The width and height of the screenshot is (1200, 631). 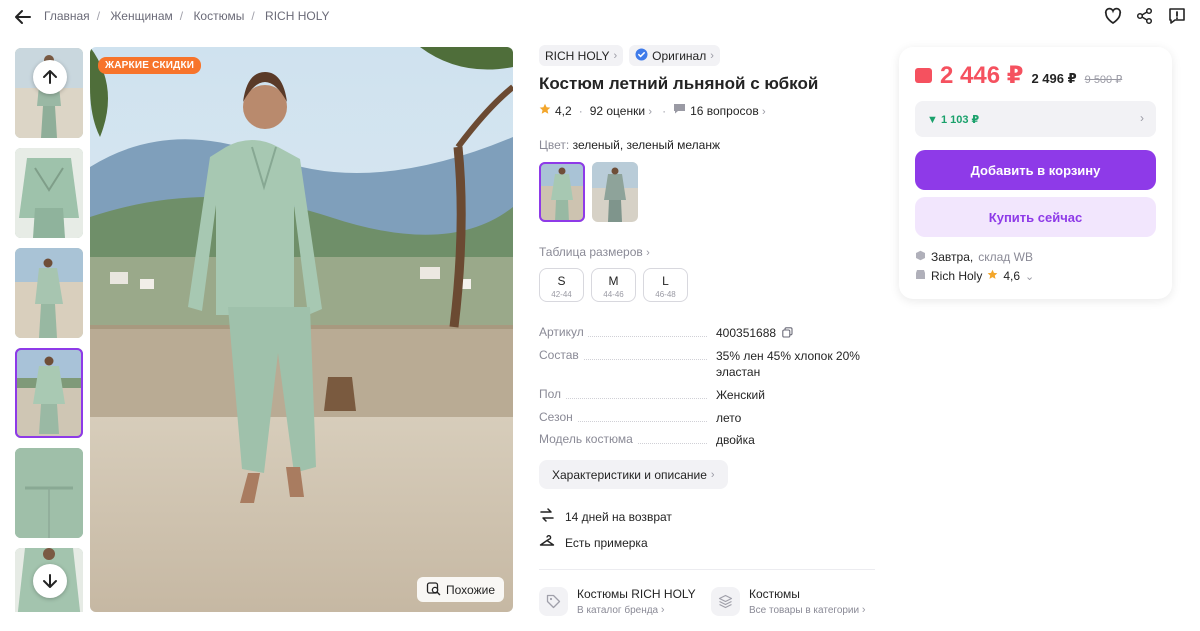 What do you see at coordinates (562, 192) in the screenshot?
I see `color-swatch-green` at bounding box center [562, 192].